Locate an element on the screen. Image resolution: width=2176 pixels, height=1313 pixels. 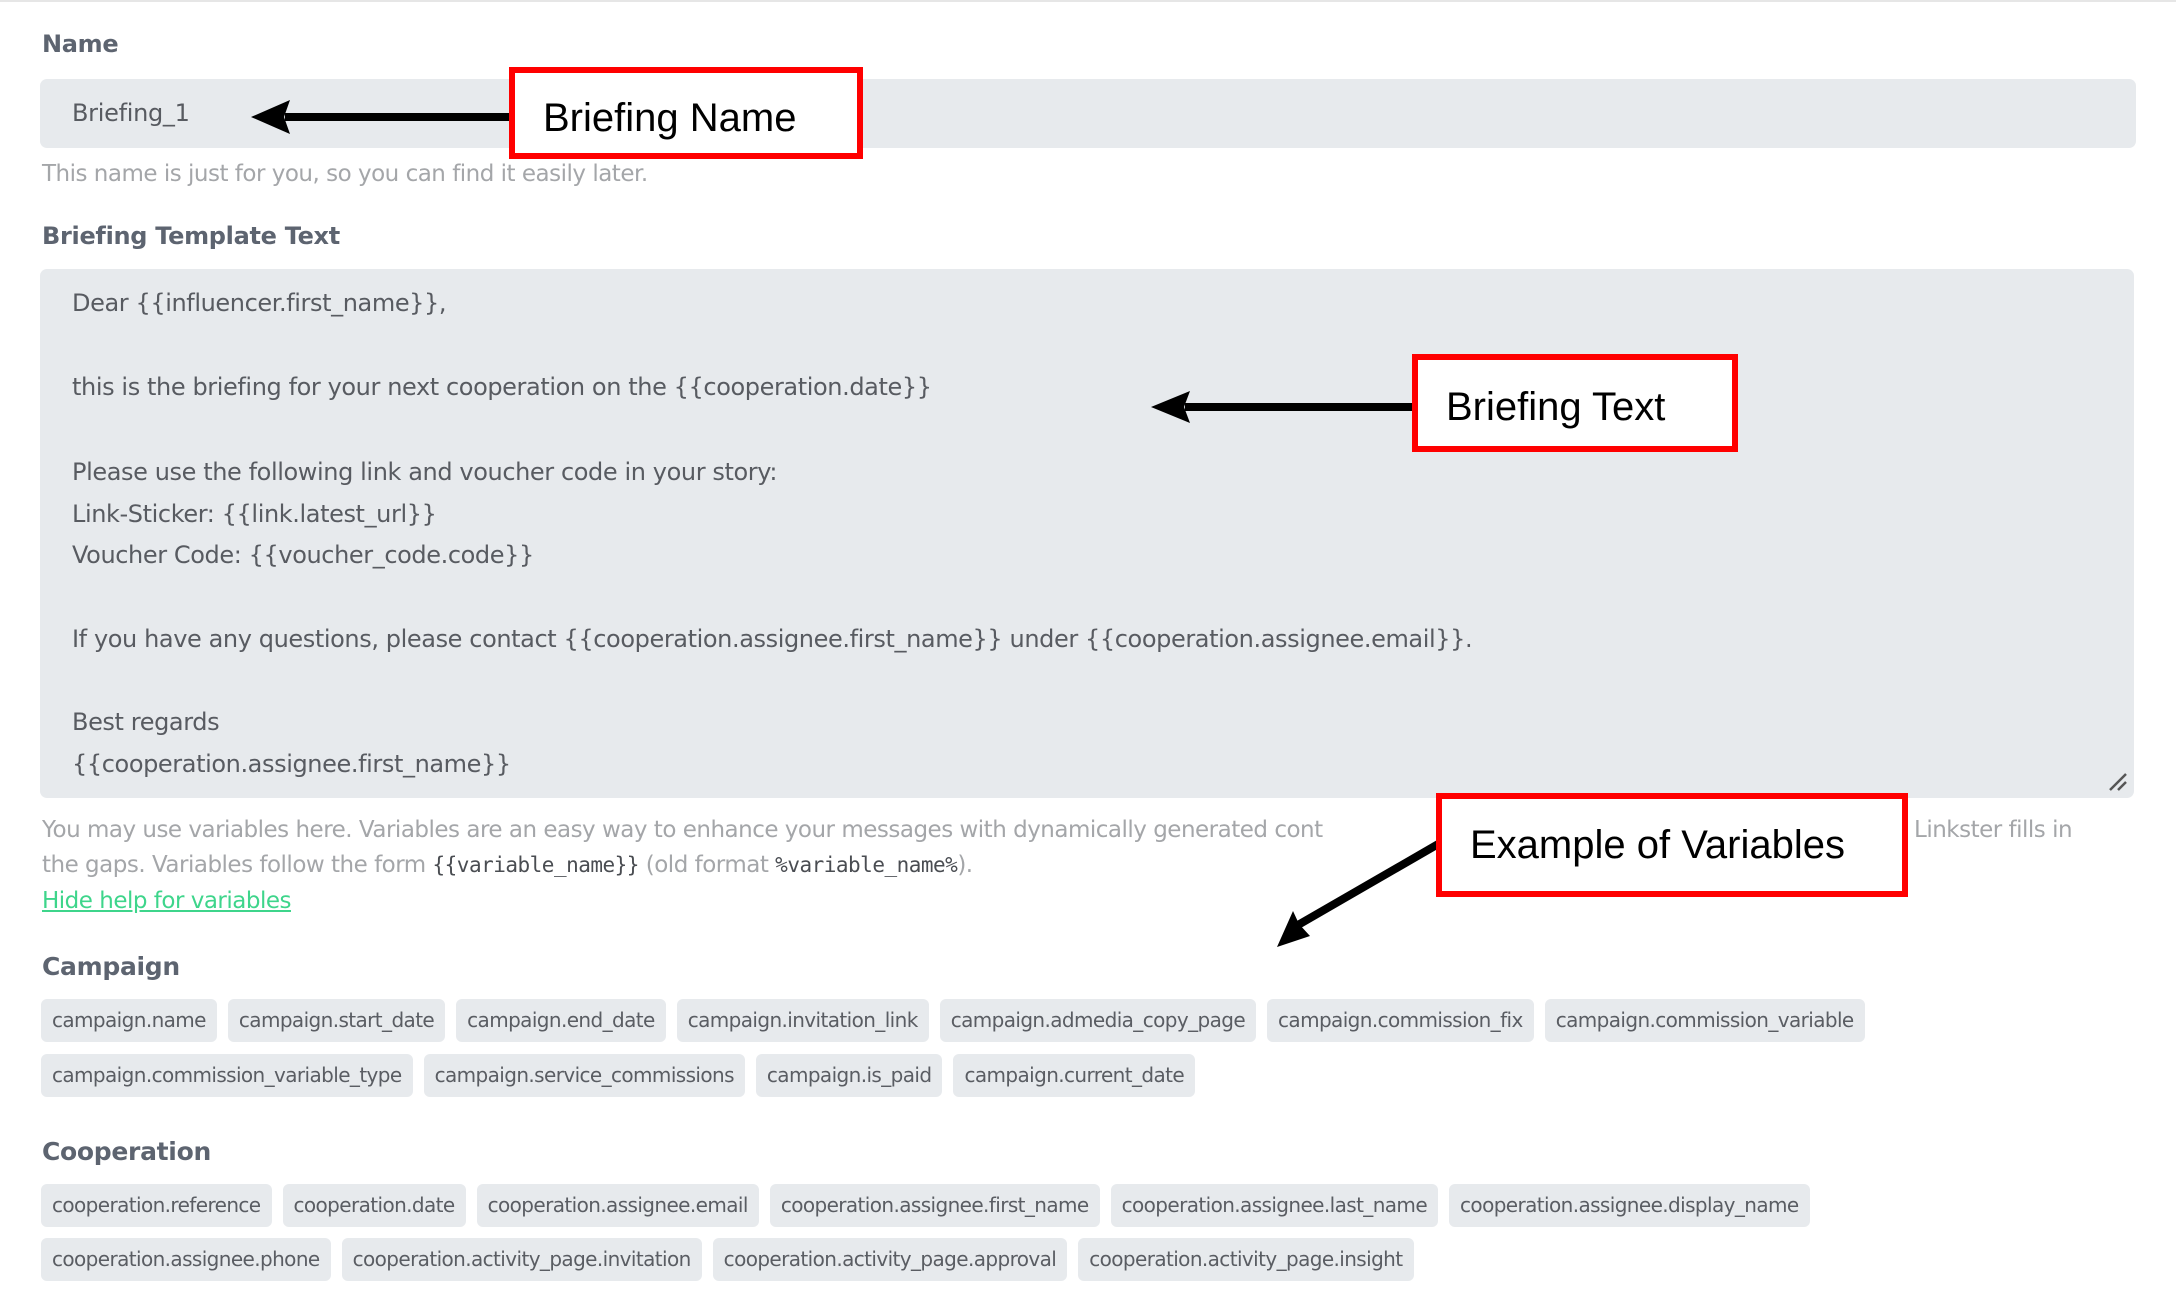
variable-chip: campaign.commission_variable is located at coordinates (1704, 1020).